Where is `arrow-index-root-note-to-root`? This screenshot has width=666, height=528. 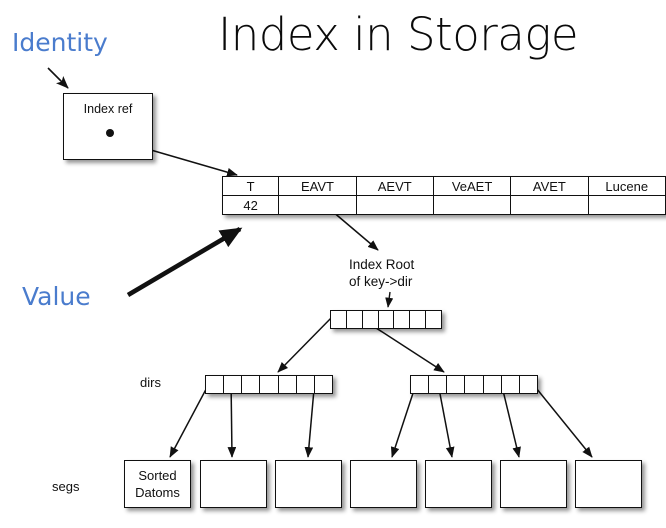
arrow-index-root-note-to-root is located at coordinates (389, 299).